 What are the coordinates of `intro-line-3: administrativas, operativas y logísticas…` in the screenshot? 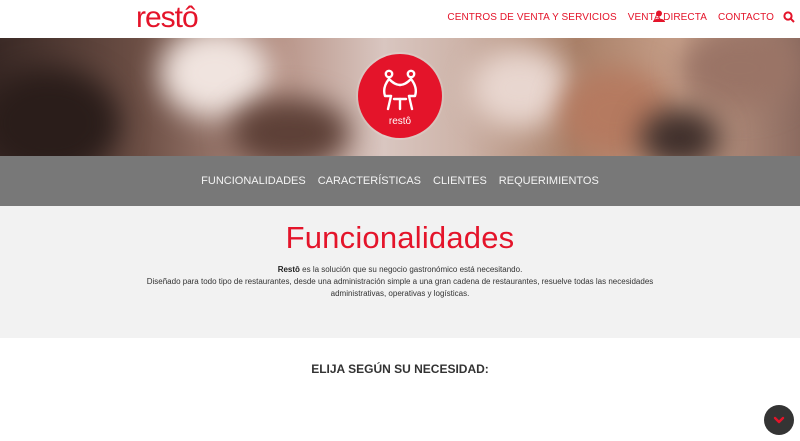 It's located at (400, 293).